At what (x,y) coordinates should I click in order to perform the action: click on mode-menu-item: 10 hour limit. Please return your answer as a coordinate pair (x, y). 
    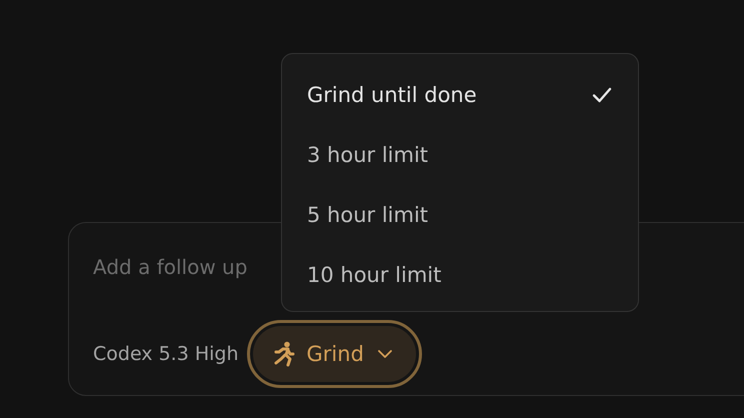
    Looking at the image, I should click on (460, 275).